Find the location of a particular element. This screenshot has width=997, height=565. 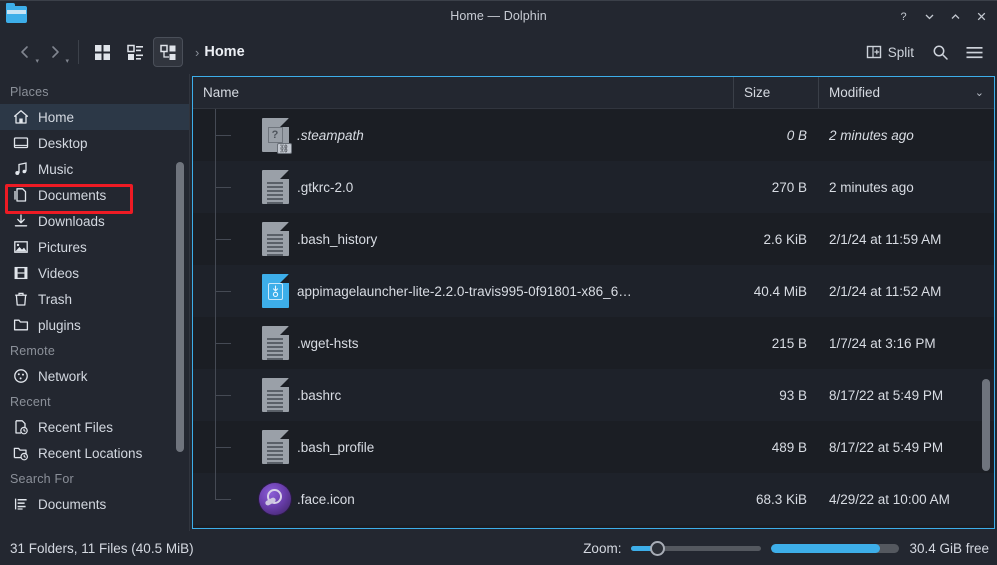

forward-button: ▾ is located at coordinates (55, 52).